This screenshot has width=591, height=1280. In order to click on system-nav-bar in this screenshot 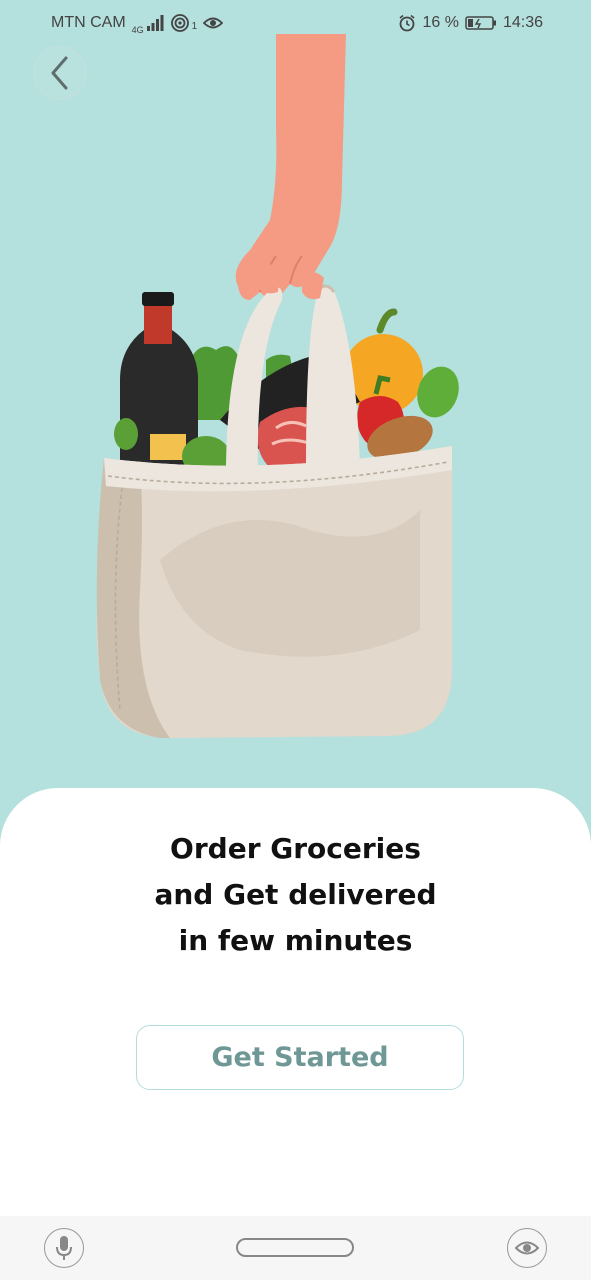, I will do `click(295, 1248)`.